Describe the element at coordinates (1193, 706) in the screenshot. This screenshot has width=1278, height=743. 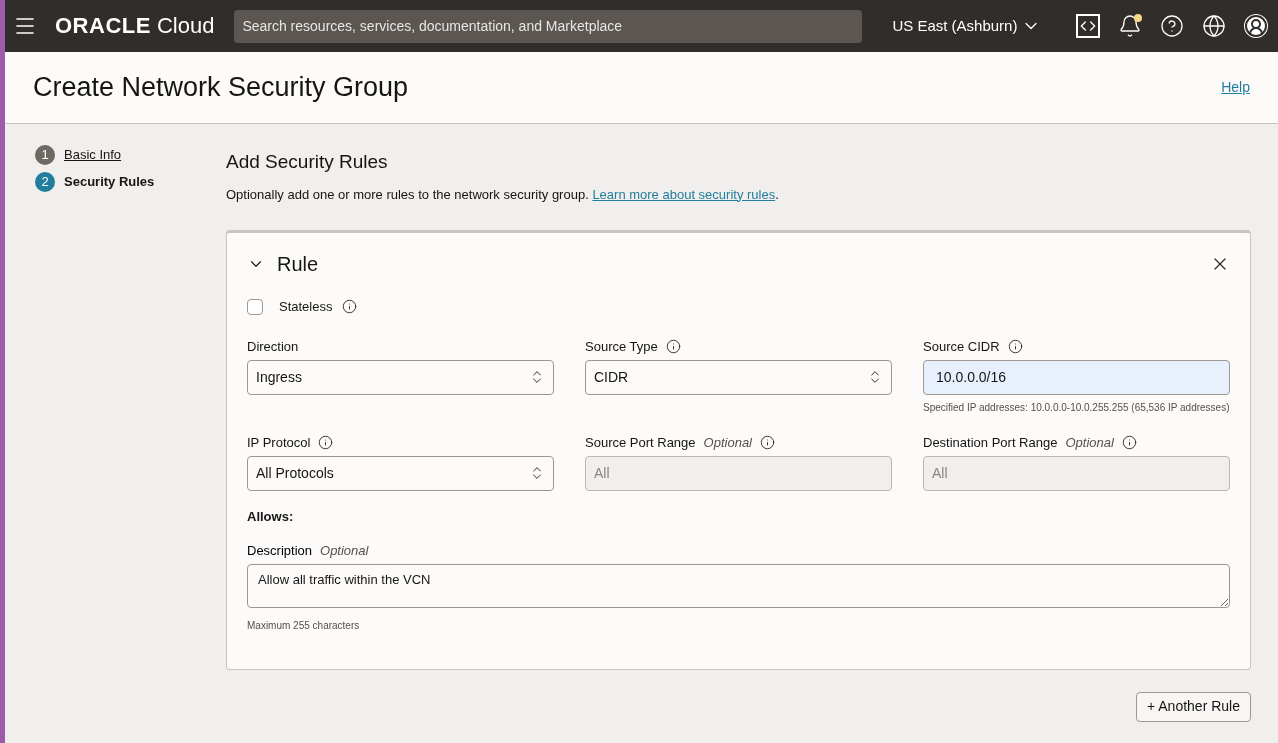
I see `another-rule-button: + Another Rule` at that location.